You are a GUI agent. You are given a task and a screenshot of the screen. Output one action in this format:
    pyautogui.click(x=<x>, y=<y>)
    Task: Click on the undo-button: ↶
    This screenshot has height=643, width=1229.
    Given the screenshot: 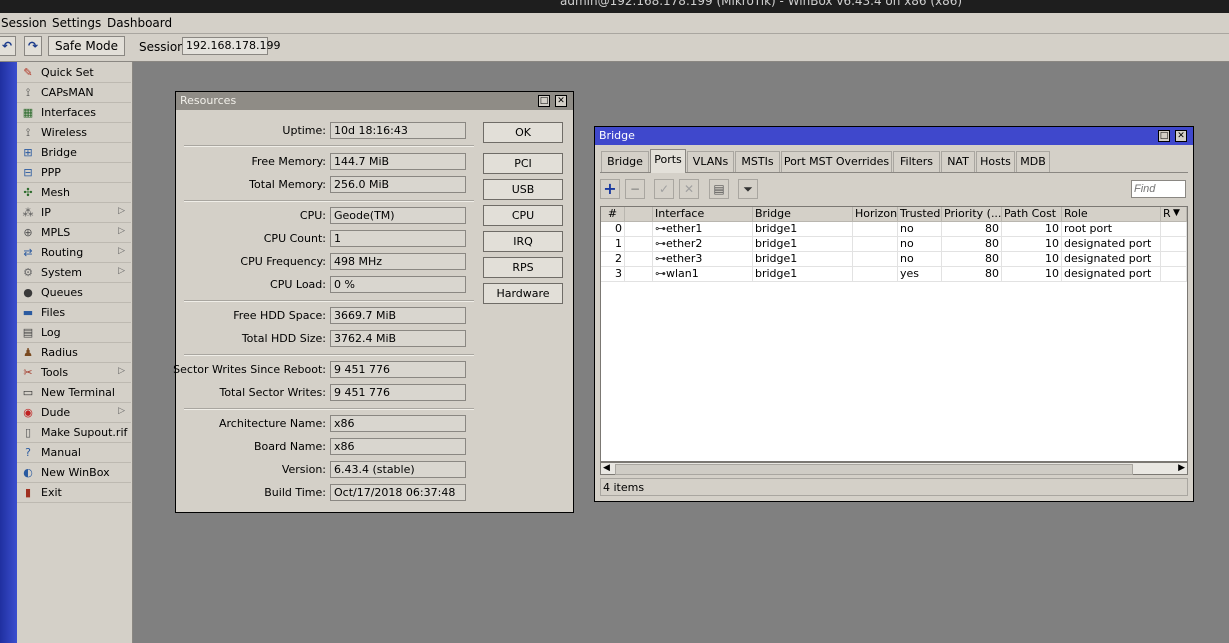 What is the action you would take?
    pyautogui.click(x=8, y=46)
    